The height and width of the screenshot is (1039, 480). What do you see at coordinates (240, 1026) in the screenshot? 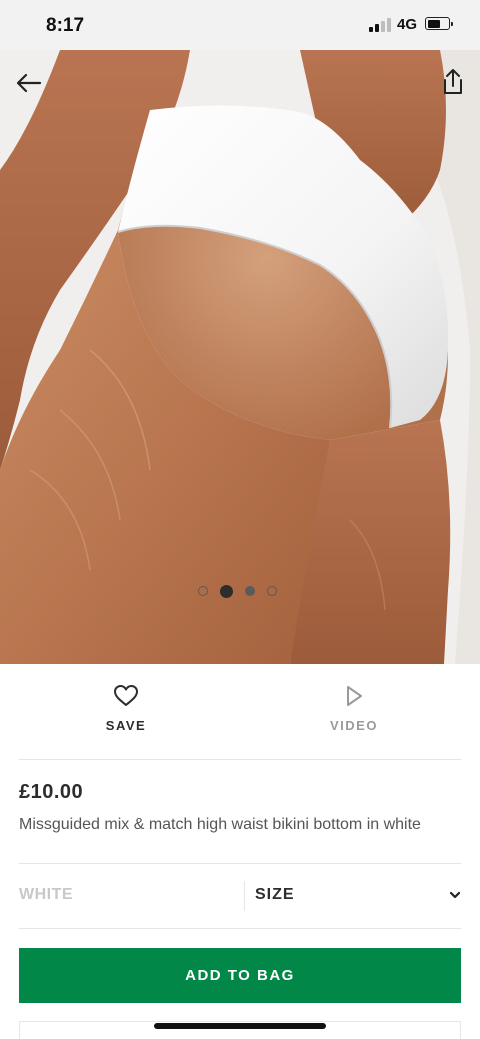
I see `home-indicator` at bounding box center [240, 1026].